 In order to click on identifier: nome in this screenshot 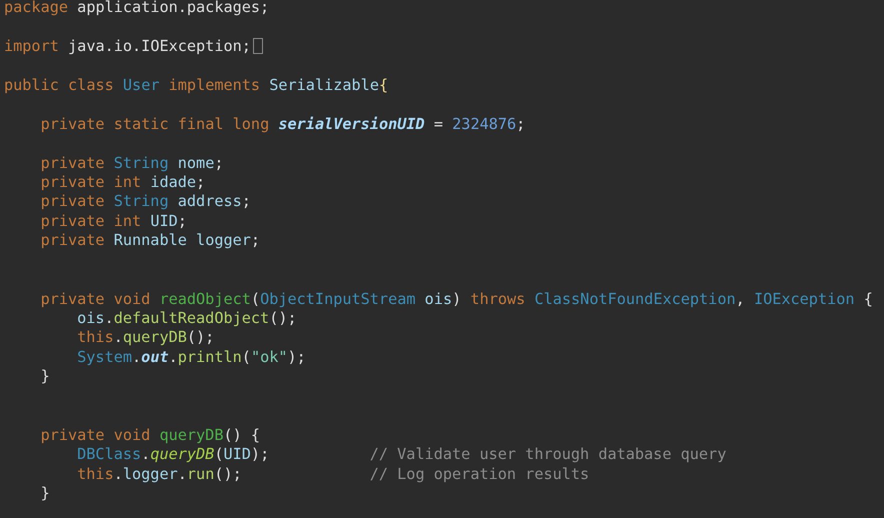, I will do `click(196, 163)`.